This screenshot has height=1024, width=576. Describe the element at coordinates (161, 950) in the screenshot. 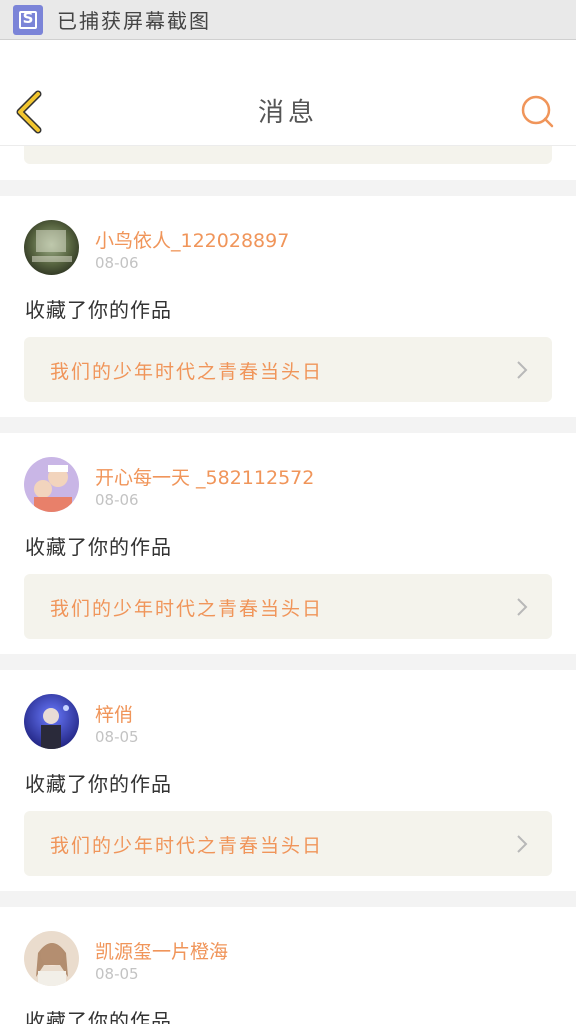

I see `user-name: 凯源玺一片橙海` at that location.